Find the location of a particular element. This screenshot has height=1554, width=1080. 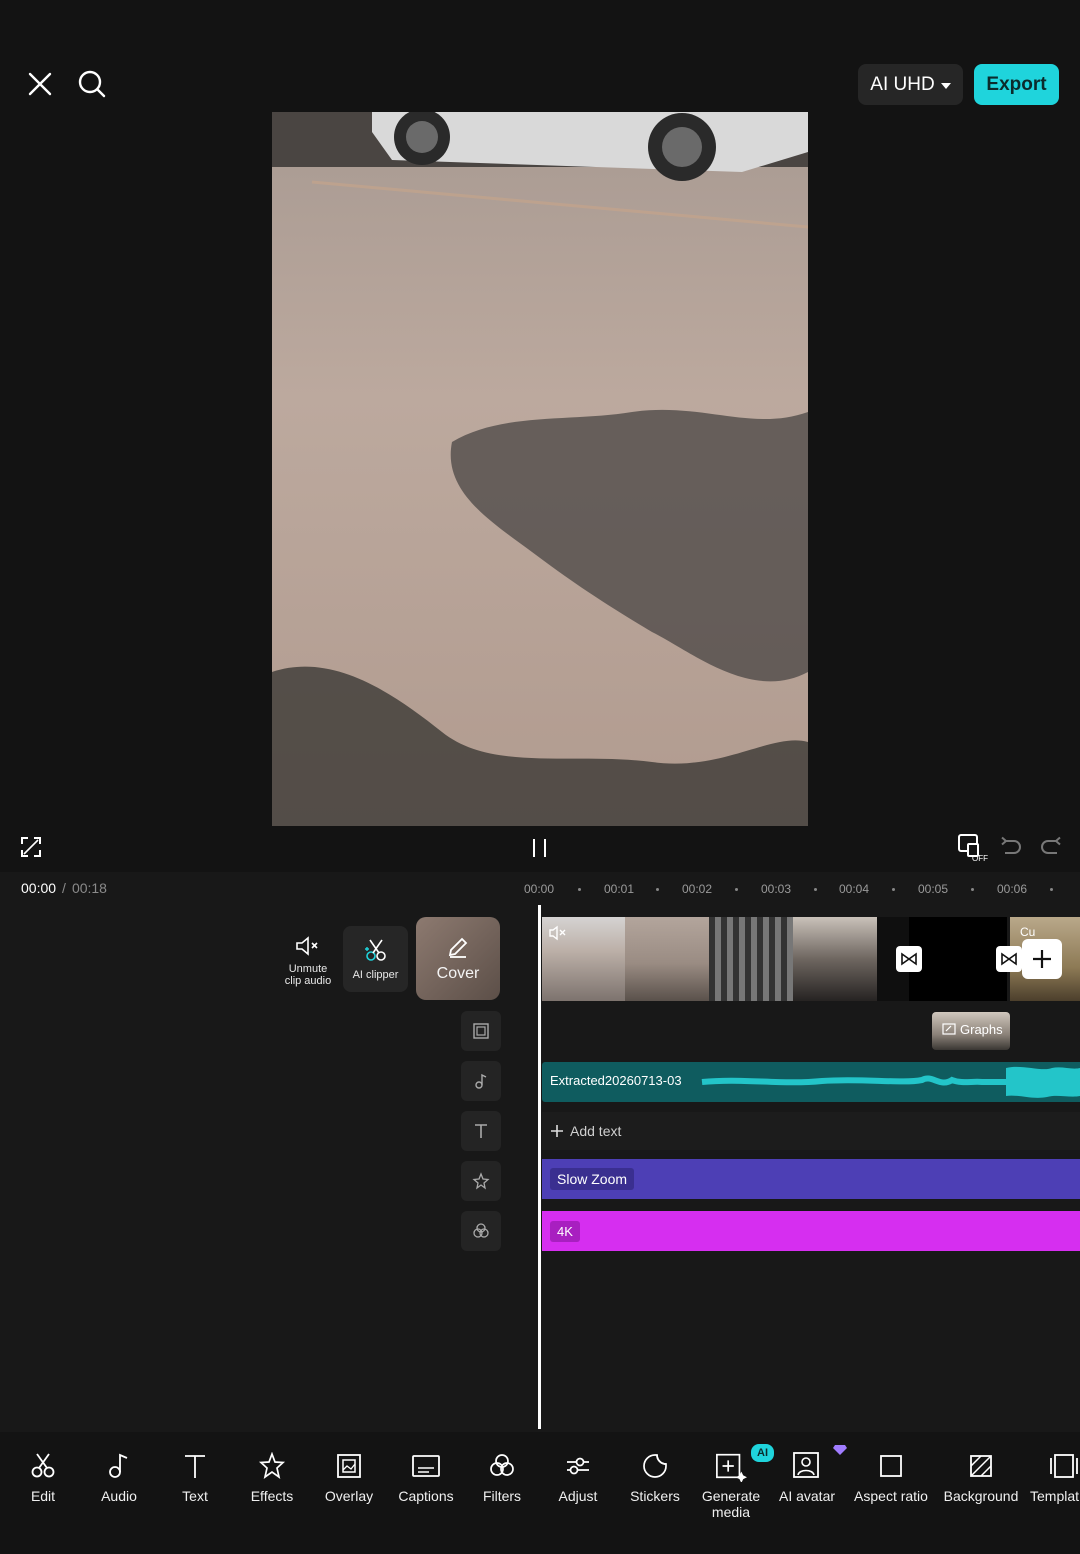

overlay-image-icon is located at coordinates (481, 1031).